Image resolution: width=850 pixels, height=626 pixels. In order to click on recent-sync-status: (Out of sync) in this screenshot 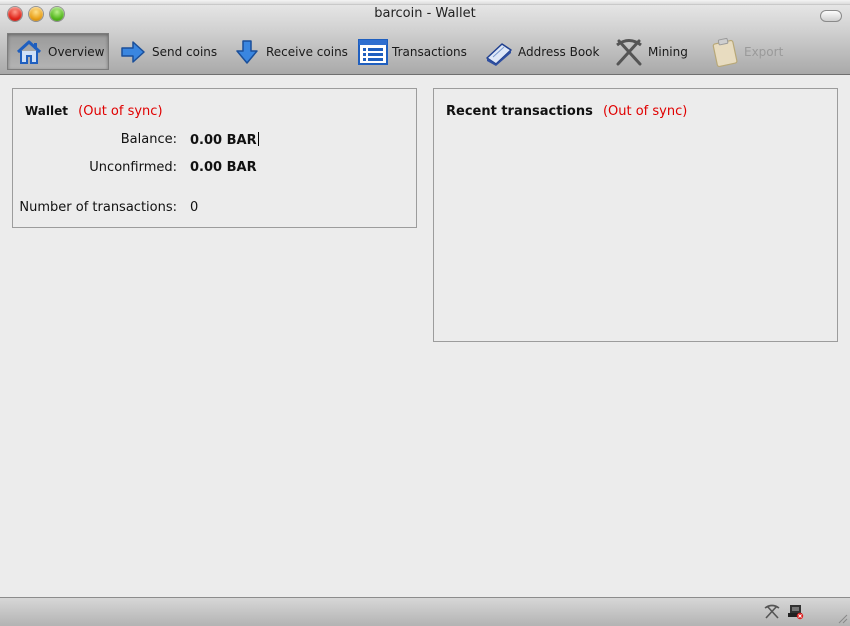, I will do `click(645, 111)`.